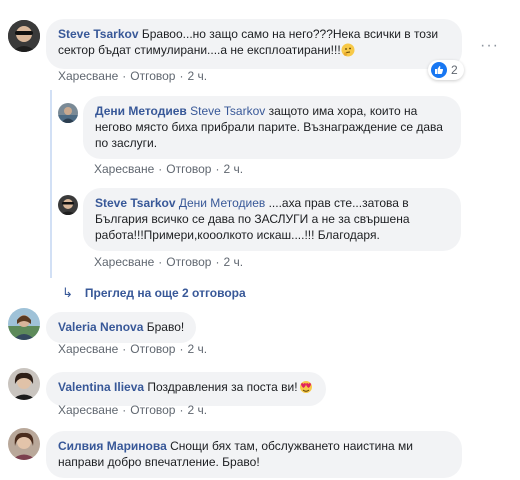 The image size is (520, 480). Describe the element at coordinates (165, 327) in the screenshot. I see `comment-text: Браво!` at that location.